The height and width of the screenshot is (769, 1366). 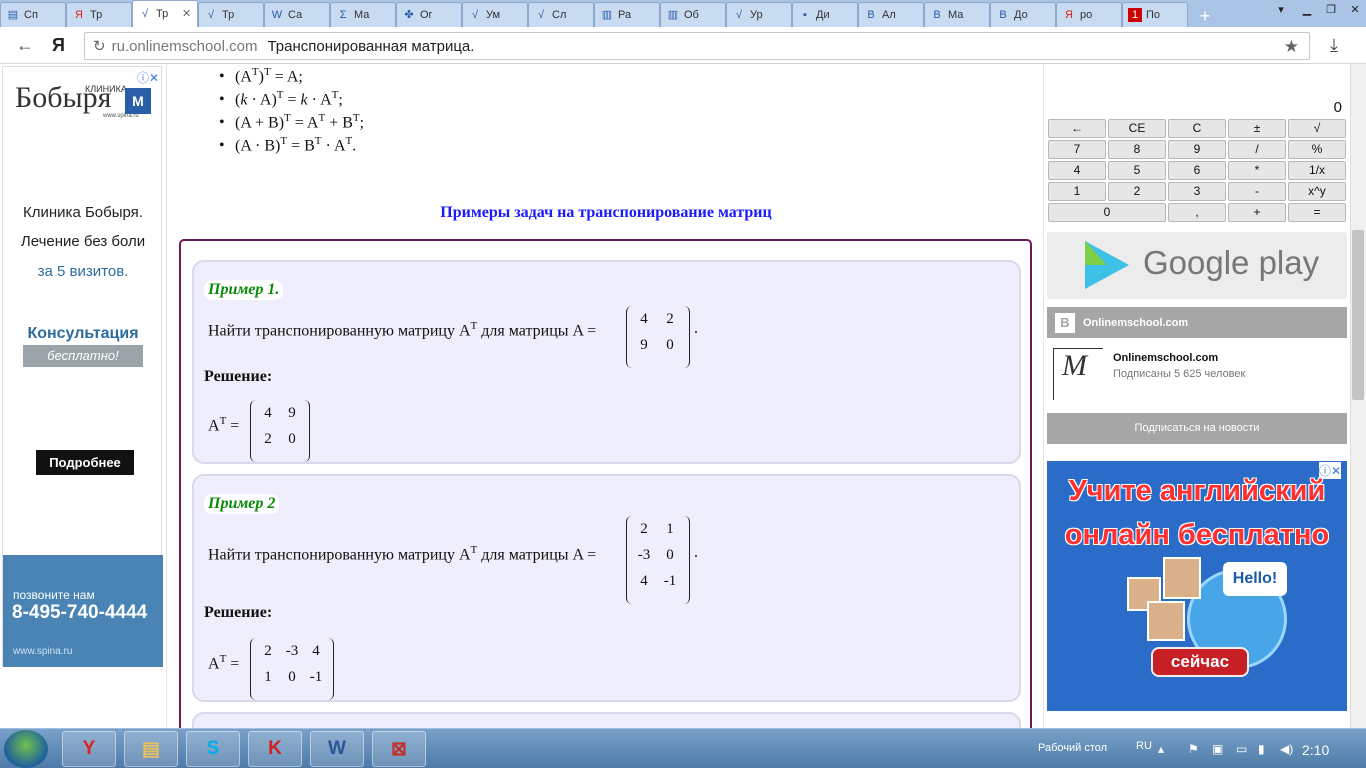 I want to click on tab-13: ▪ Ди, so click(x=825, y=14).